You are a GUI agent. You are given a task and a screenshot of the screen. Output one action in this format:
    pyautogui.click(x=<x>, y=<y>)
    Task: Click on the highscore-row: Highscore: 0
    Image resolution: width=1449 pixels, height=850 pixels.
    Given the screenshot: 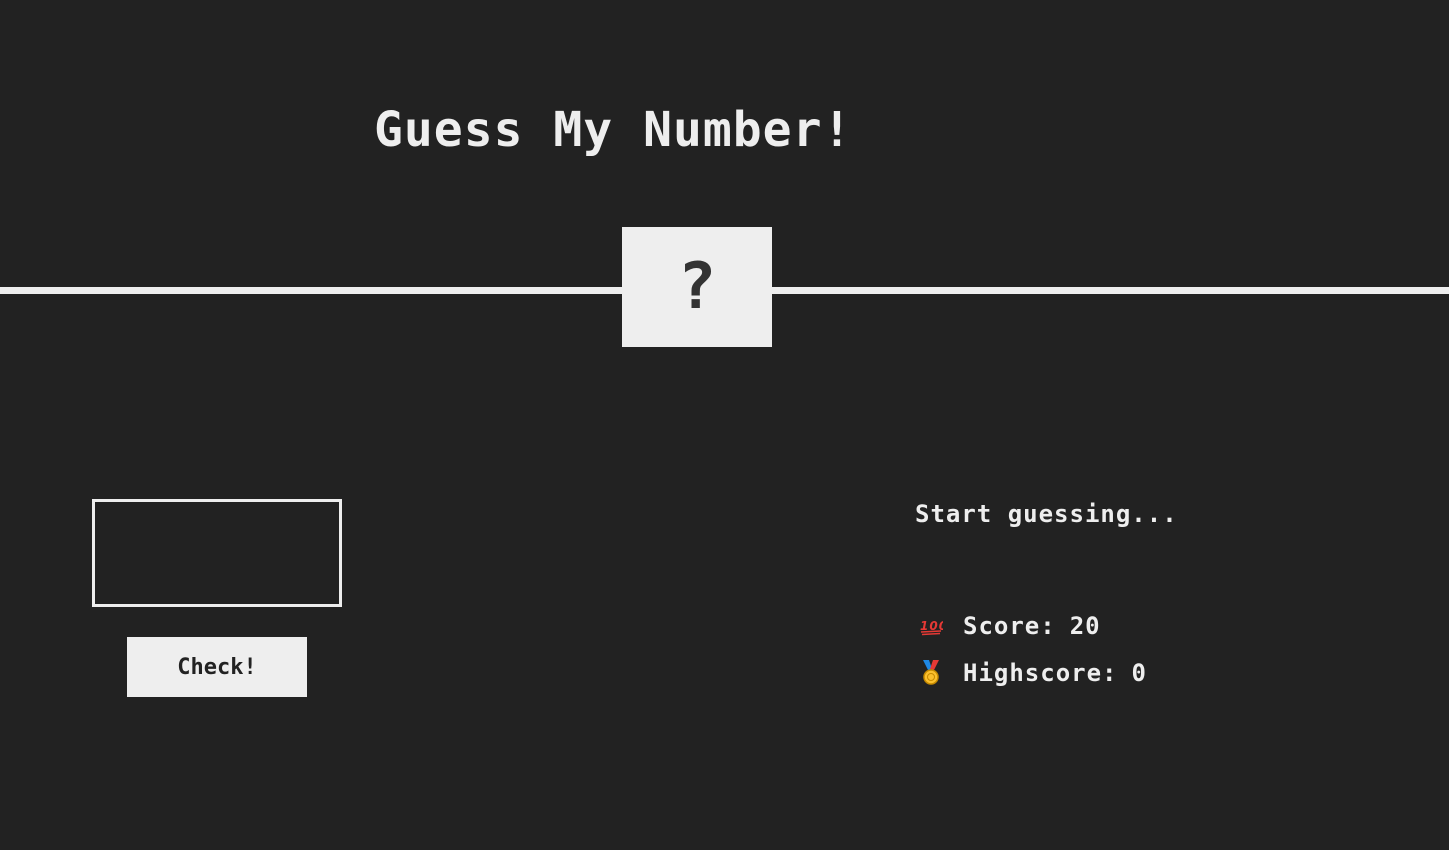 What is the action you would take?
    pyautogui.click(x=1032, y=673)
    